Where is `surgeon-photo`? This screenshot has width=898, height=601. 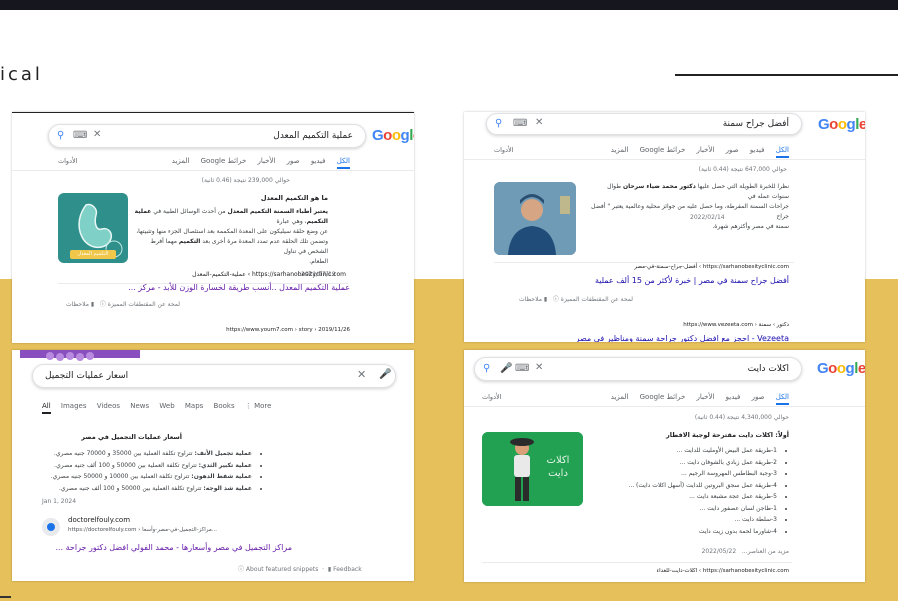 surgeon-photo is located at coordinates (535, 218).